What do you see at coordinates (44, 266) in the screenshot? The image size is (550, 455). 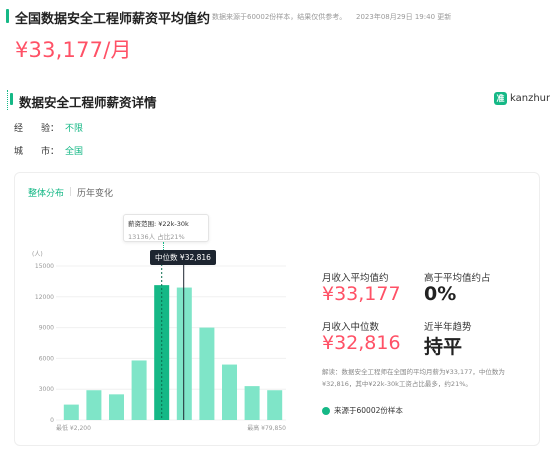 I see `y-tick-label: 15000` at bounding box center [44, 266].